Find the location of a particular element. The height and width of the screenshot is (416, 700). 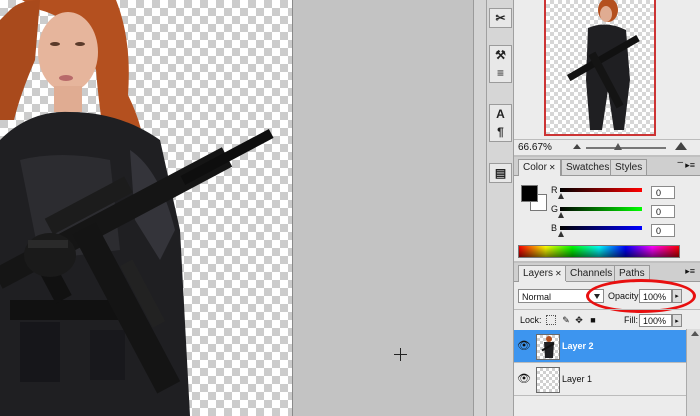

tool-group-3: A ¶ is located at coordinates (500, 123).